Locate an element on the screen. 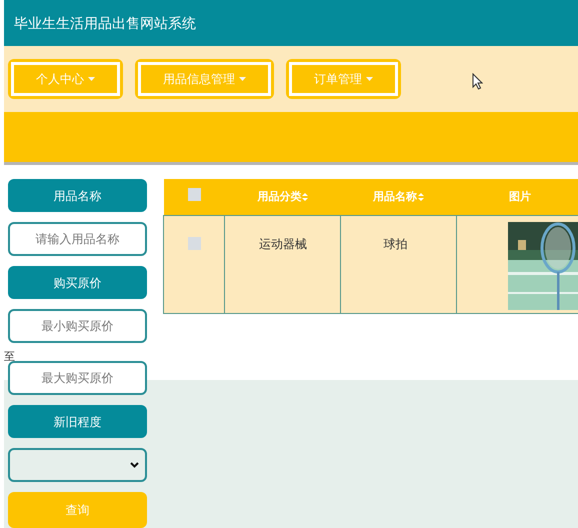  input-field: 请输入用品名称 is located at coordinates (77, 239).